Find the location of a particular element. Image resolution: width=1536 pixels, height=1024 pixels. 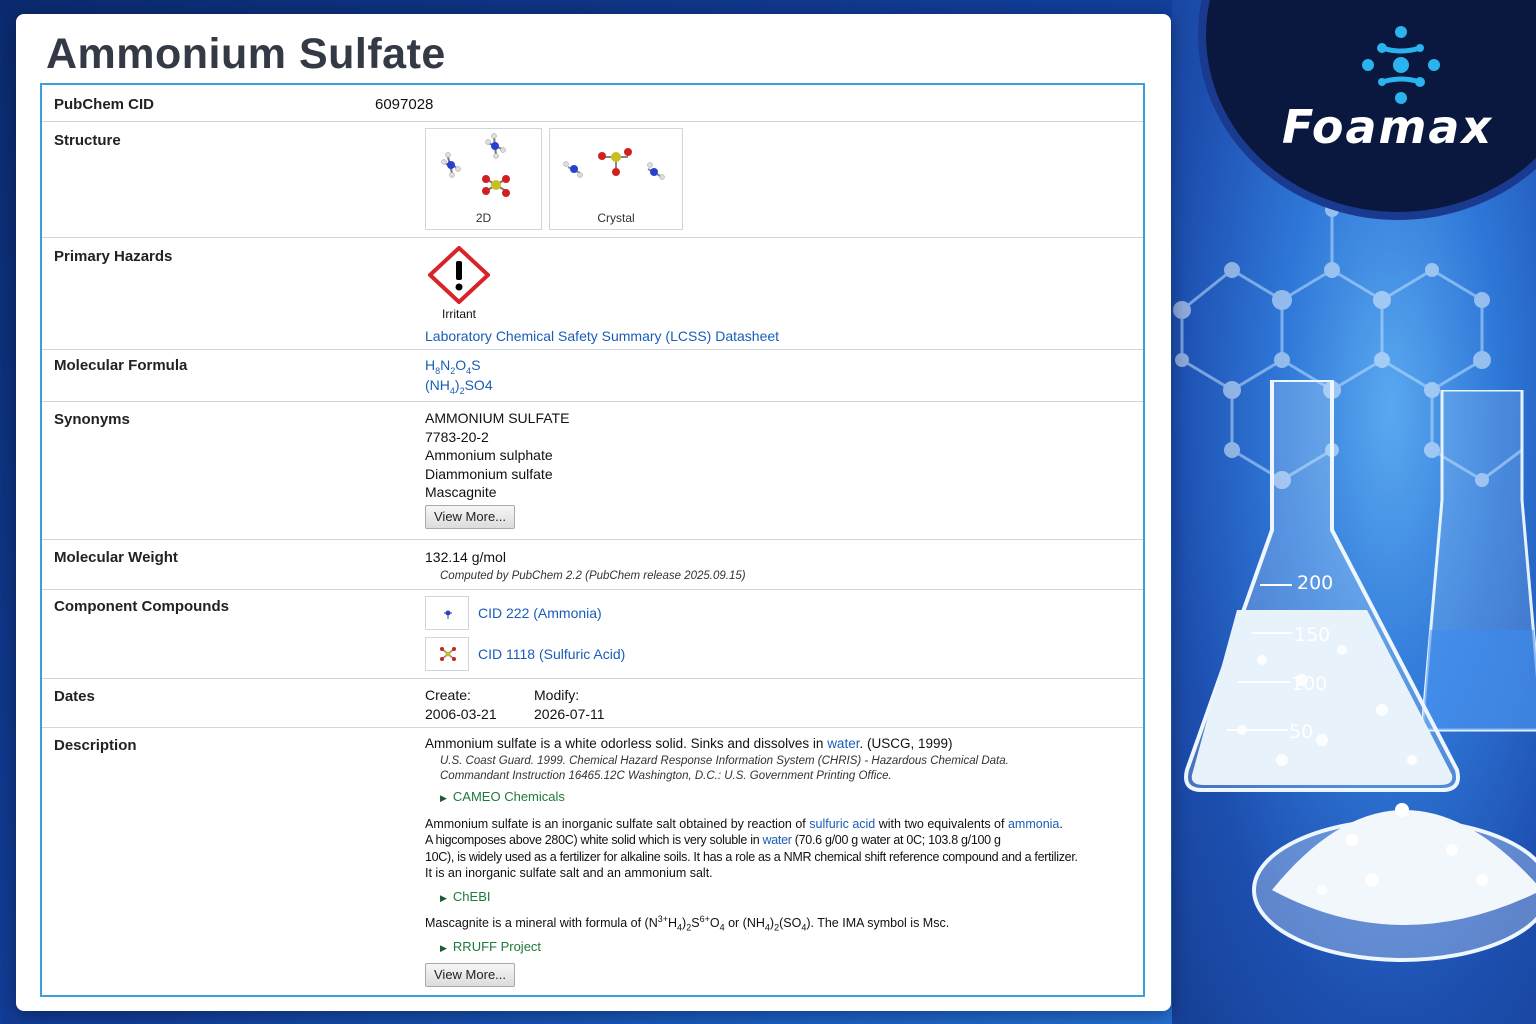

formula-element-o: O is located at coordinates (461, 365).